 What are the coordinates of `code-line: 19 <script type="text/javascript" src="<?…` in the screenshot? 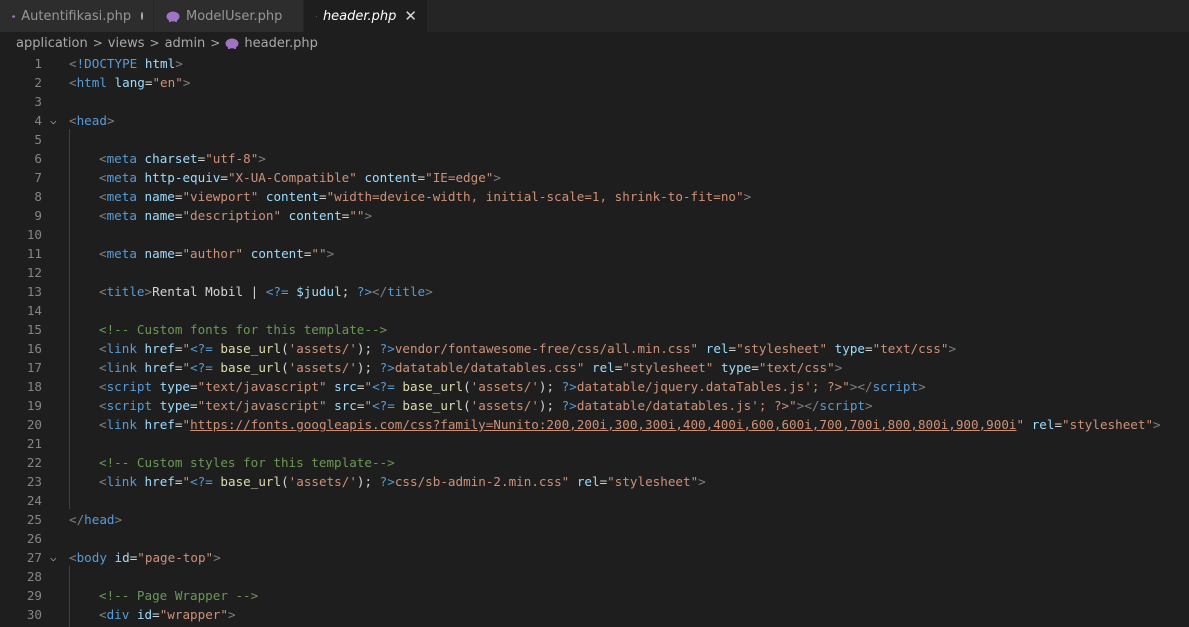 It's located at (594, 405).